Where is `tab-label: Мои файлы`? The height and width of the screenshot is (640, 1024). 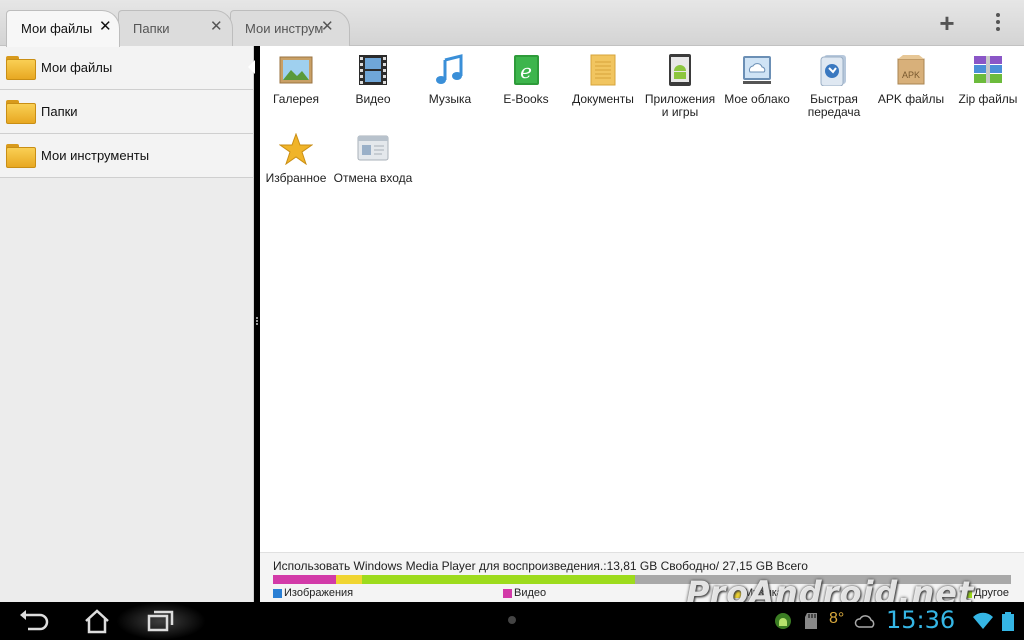 tab-label: Мои файлы is located at coordinates (57, 28).